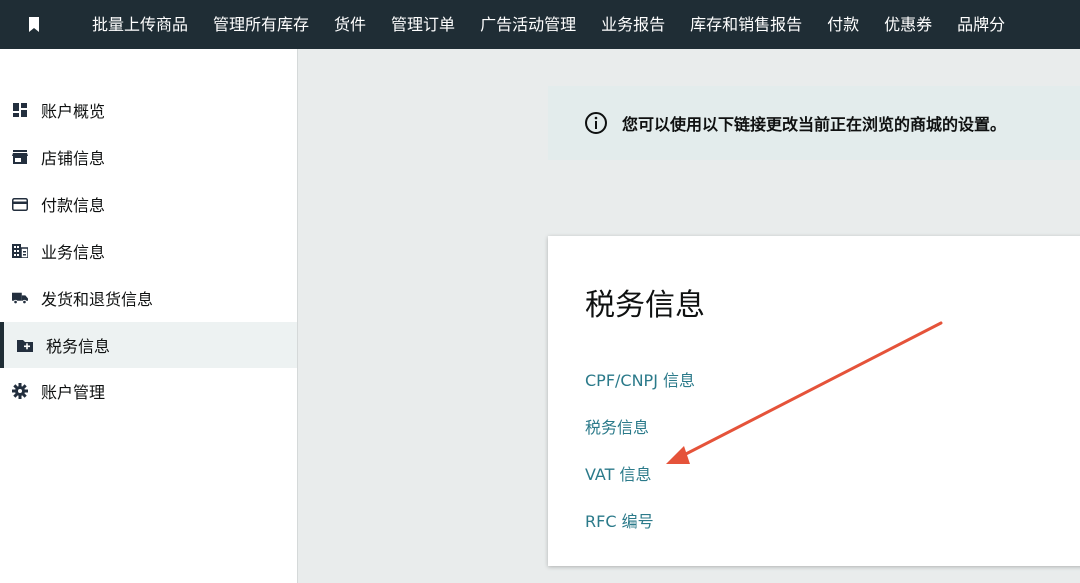 The image size is (1080, 583). I want to click on link-vat-info: VAT 信息, so click(618, 473).